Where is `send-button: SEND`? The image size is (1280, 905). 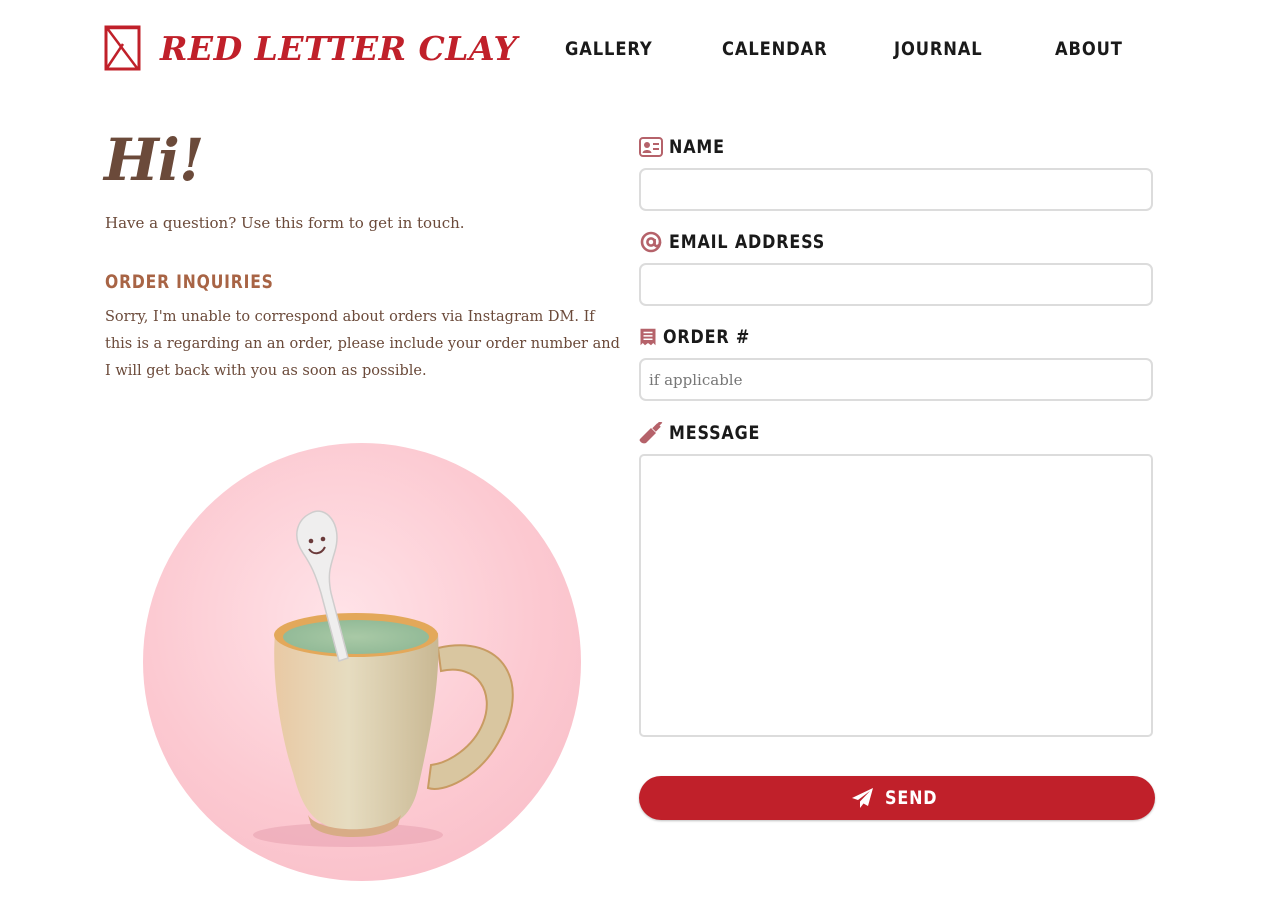
send-button: SEND is located at coordinates (897, 798).